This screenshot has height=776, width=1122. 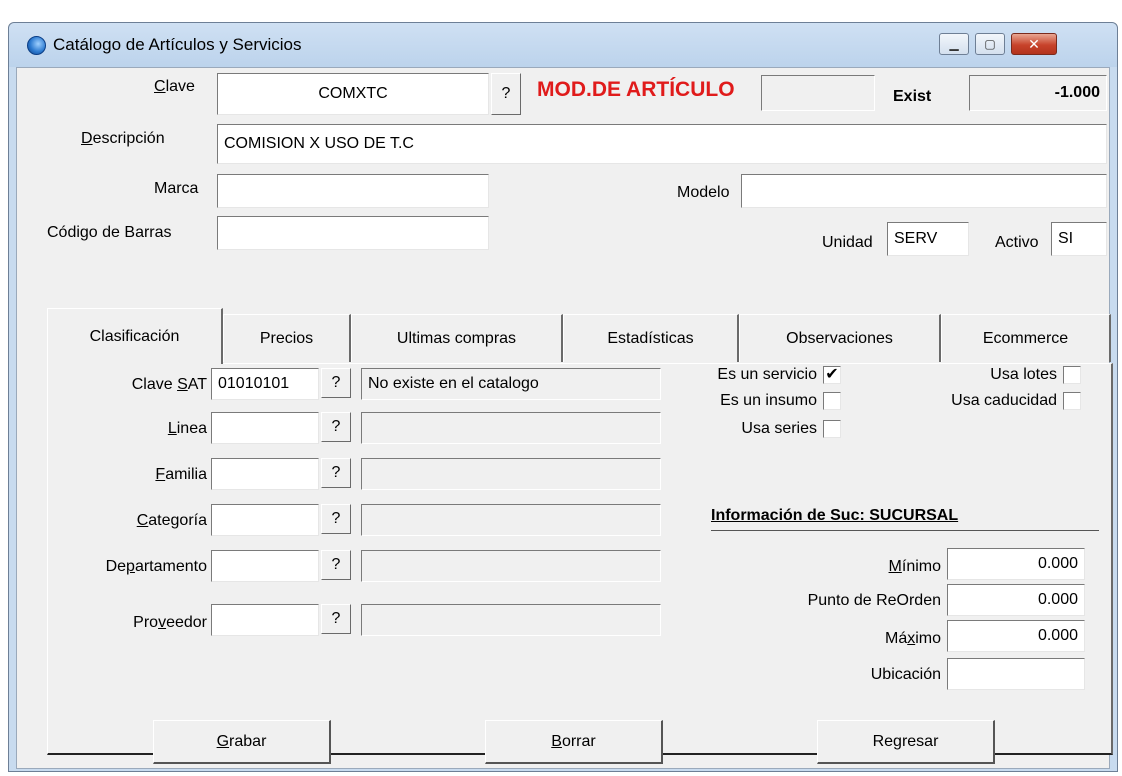 I want to click on window-title: Catálogo de Artículos y Servicios, so click(x=177, y=44).